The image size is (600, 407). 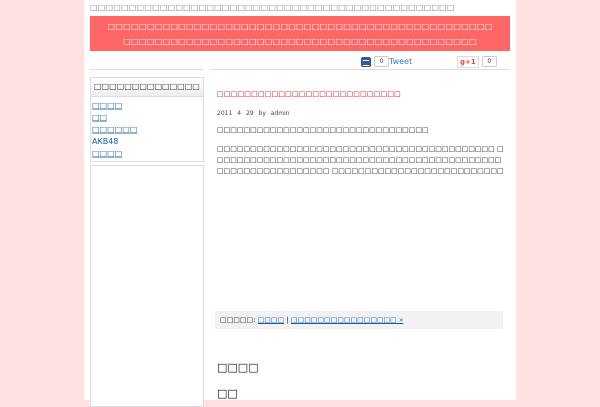 I want to click on post-date-day: 29, so click(x=249, y=113).